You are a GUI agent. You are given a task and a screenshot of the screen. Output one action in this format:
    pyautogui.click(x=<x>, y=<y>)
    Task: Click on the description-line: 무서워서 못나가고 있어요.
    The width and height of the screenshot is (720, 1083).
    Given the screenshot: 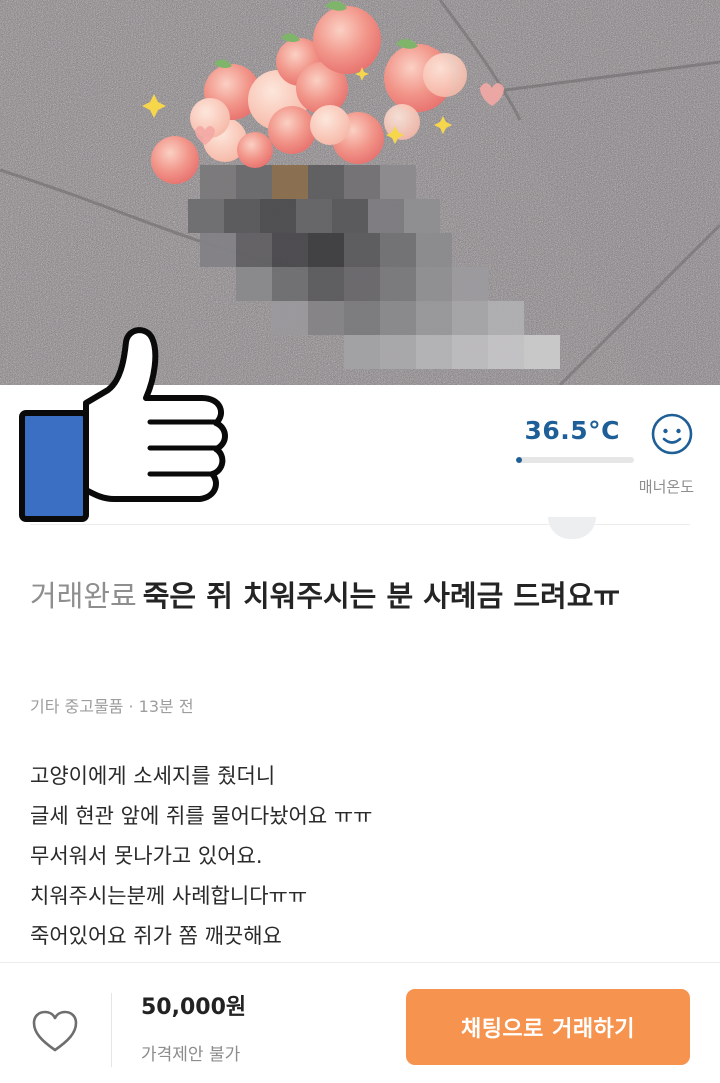 What is the action you would take?
    pyautogui.click(x=146, y=856)
    